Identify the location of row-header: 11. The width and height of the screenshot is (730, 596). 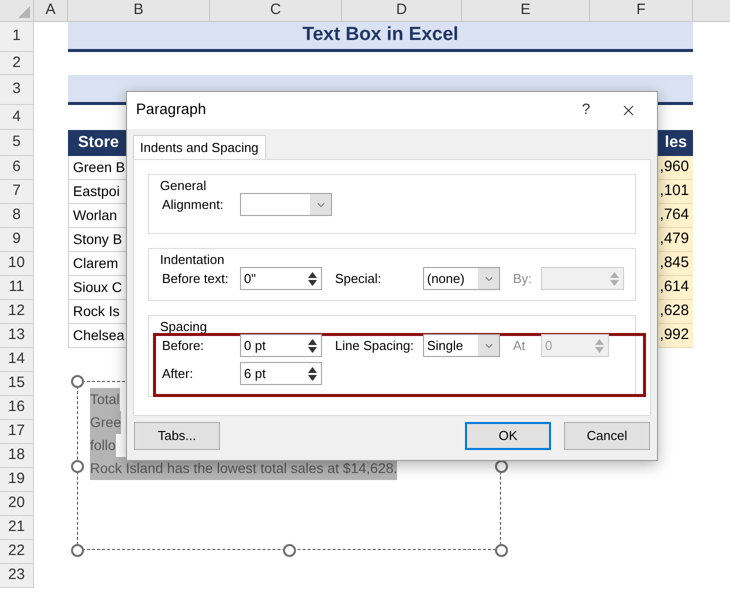
(17, 288).